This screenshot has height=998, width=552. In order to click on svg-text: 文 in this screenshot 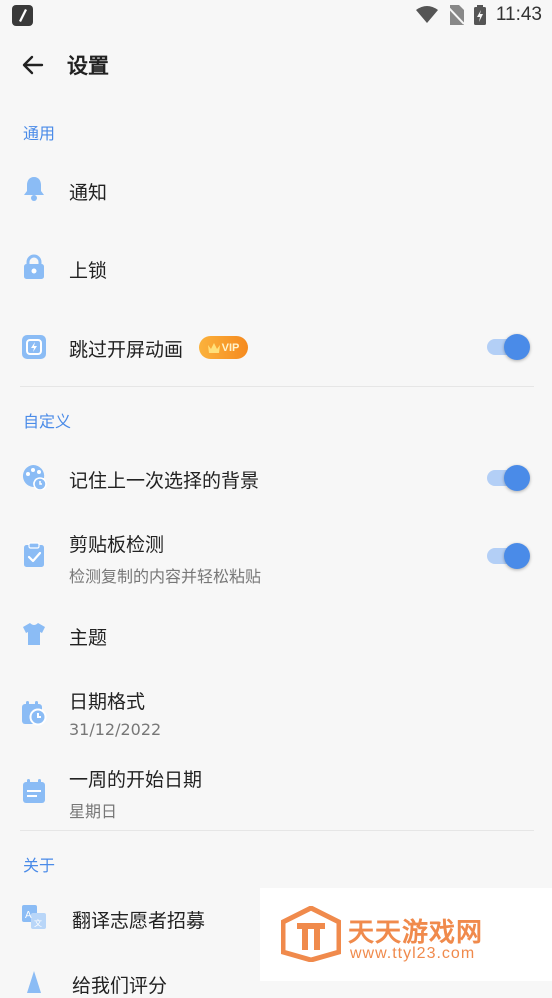, I will do `click(38, 923)`.